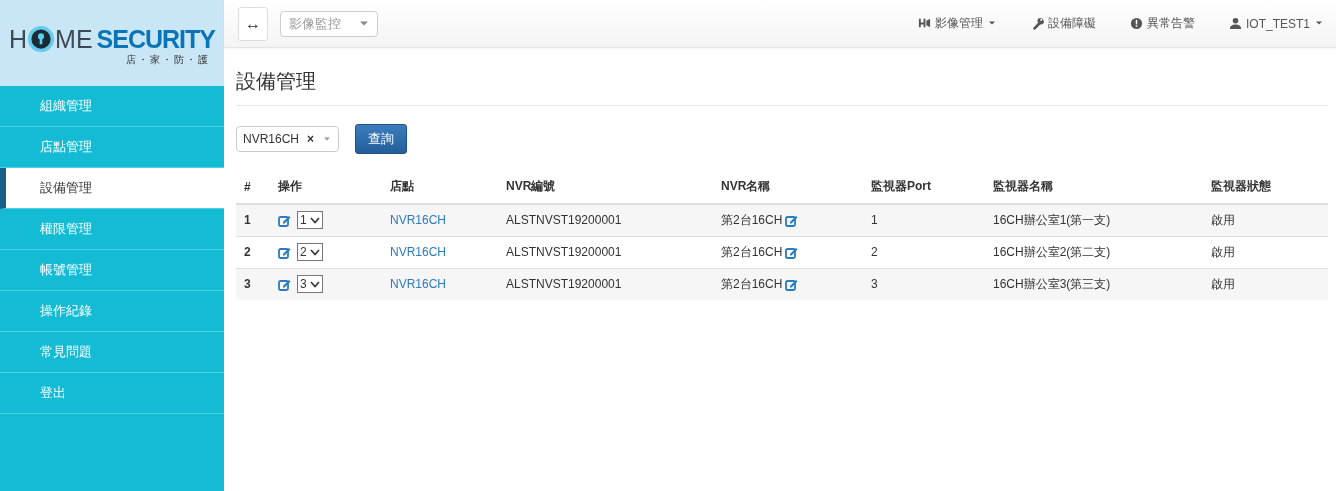 The width and height of the screenshot is (1336, 491). What do you see at coordinates (418, 252) in the screenshot?
I see `store-link: NVR16CH` at bounding box center [418, 252].